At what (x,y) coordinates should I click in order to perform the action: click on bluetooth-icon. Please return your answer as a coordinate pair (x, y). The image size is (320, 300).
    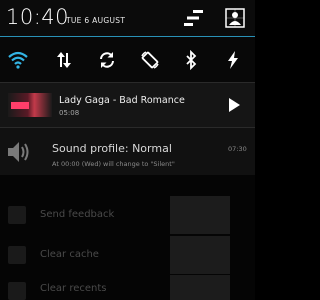
    Looking at the image, I should click on (191, 60).